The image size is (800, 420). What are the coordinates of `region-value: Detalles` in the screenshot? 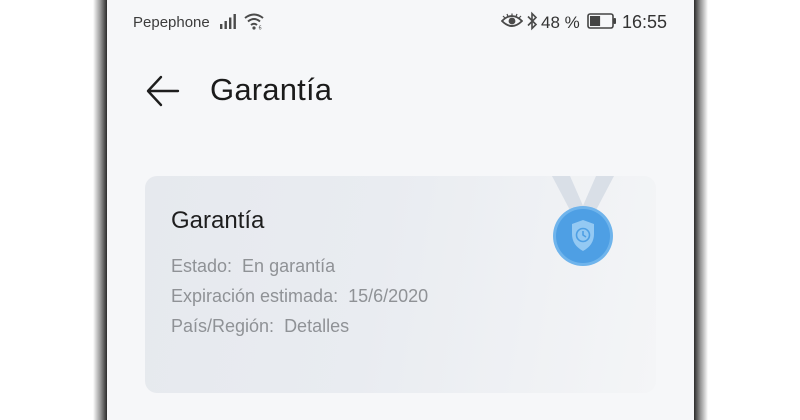 It's located at (316, 326).